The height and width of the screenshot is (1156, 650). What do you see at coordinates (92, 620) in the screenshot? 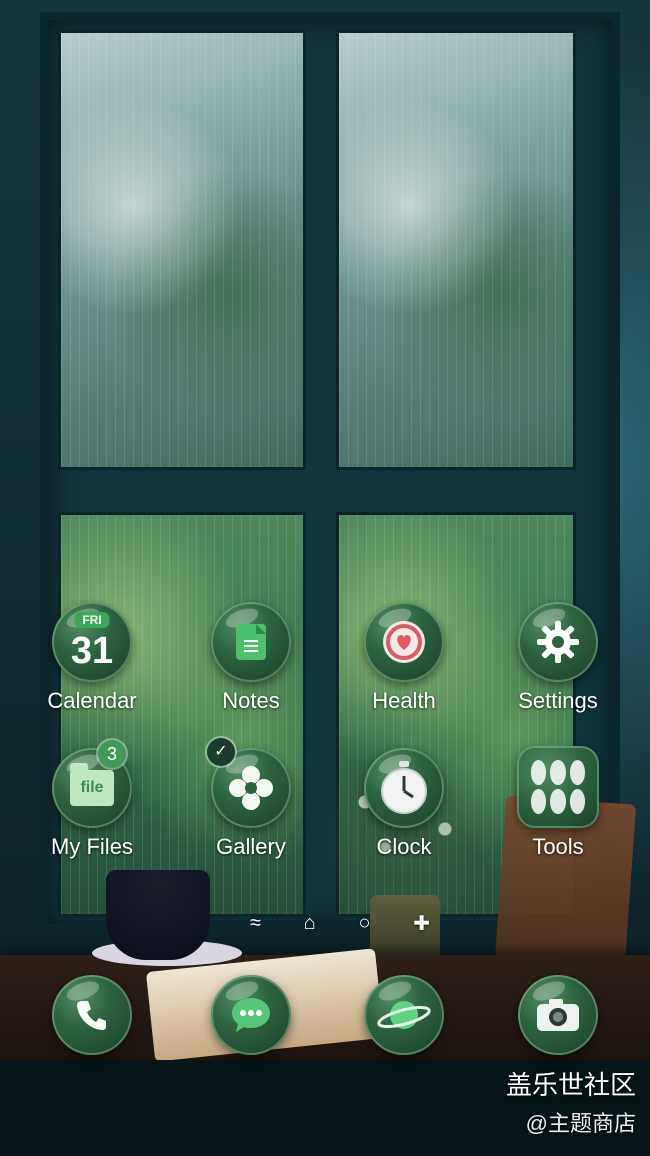
I see `calendar-day: FRI` at bounding box center [92, 620].